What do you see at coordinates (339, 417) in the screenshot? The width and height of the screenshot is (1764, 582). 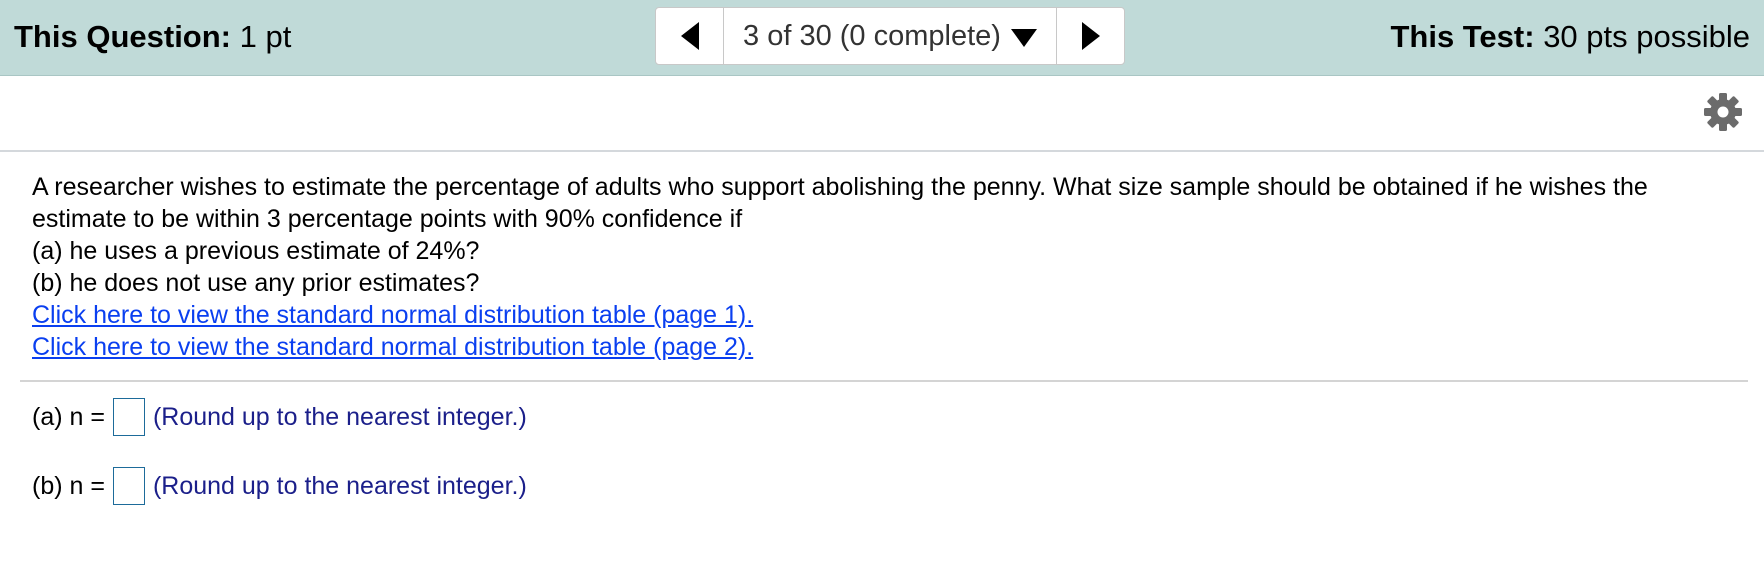 I see `answer-a-hint: (Round up to the nearest integer.)` at bounding box center [339, 417].